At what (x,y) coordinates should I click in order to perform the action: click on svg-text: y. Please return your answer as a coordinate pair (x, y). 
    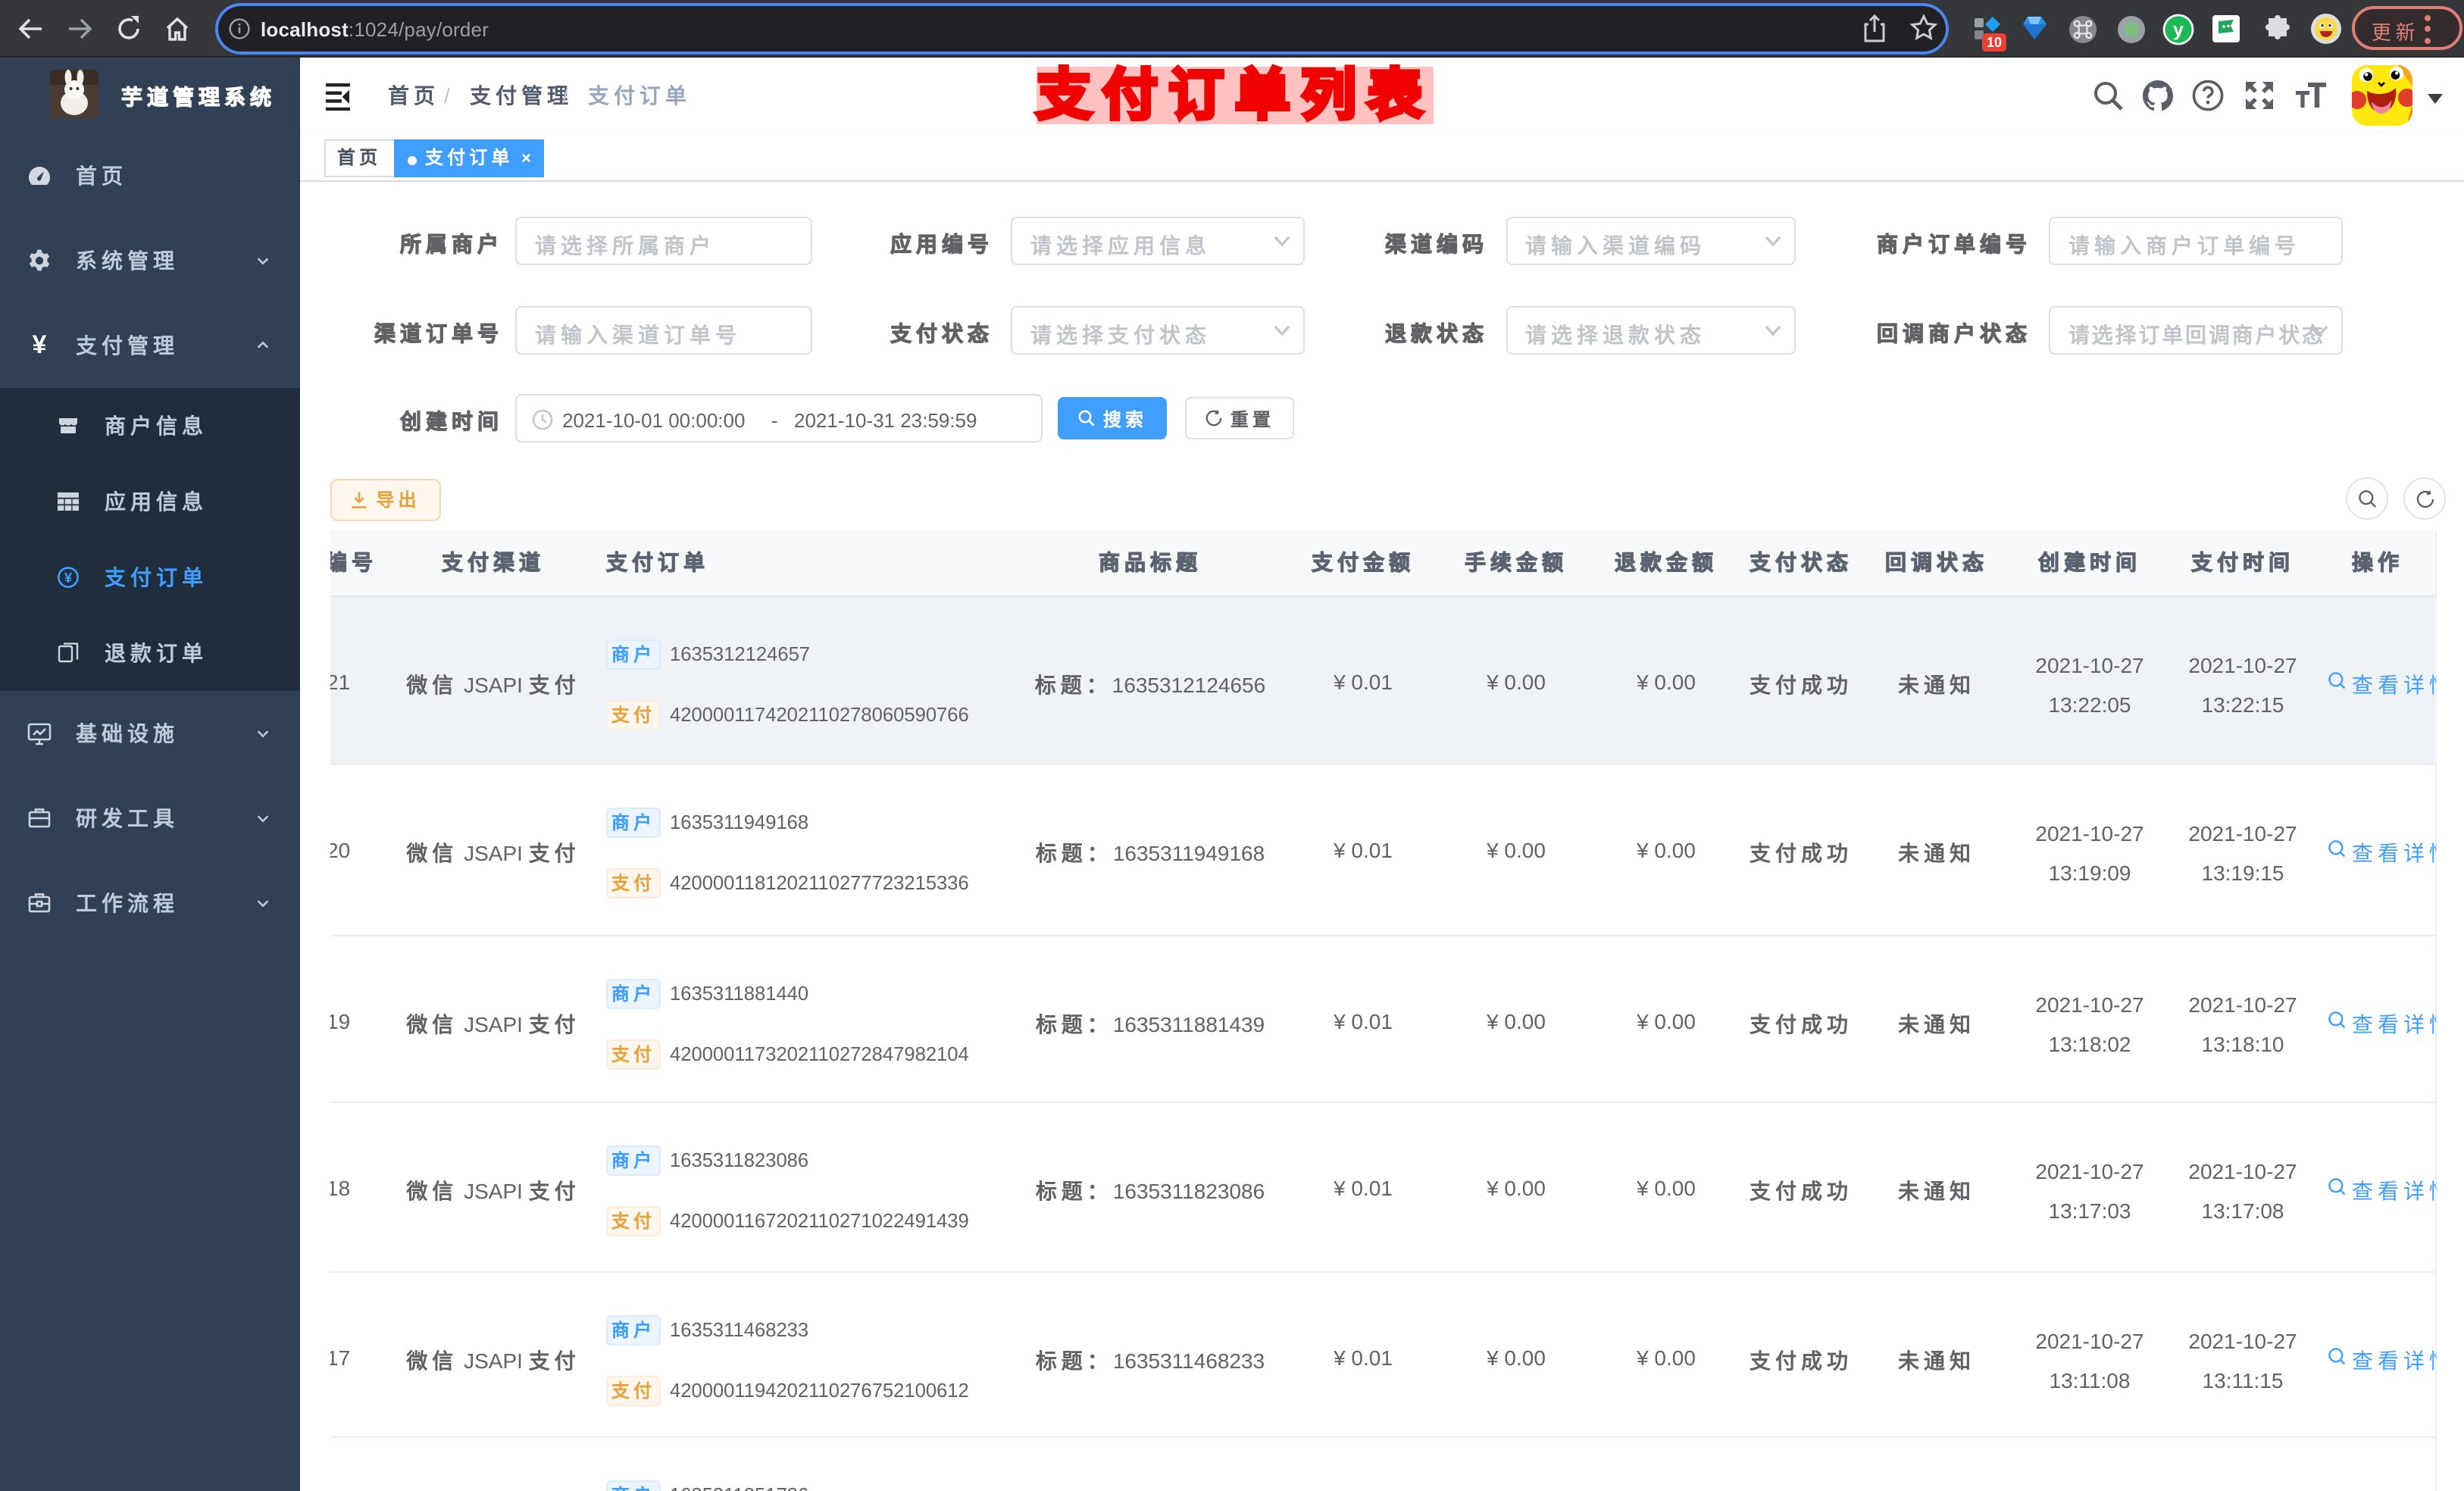
    Looking at the image, I should click on (2178, 29).